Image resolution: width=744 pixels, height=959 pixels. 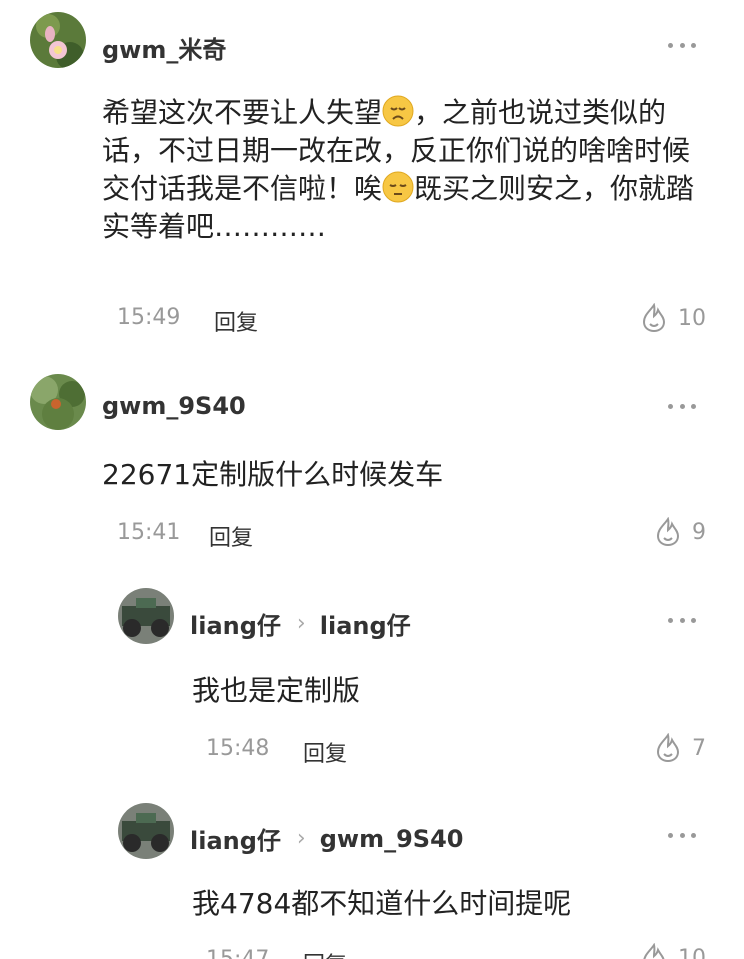 I want to click on comment-time: 15:47, so click(x=237, y=953).